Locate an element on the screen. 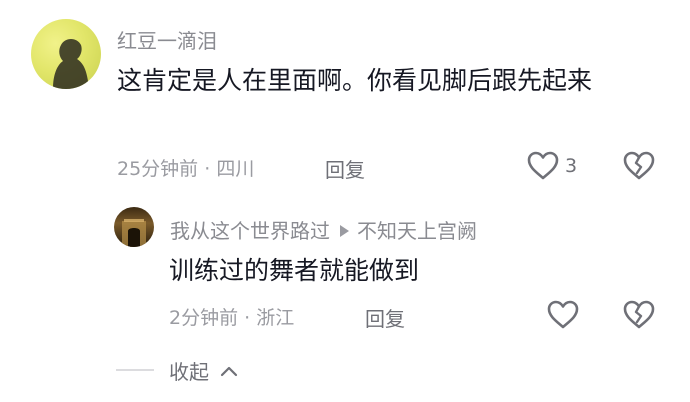 The height and width of the screenshot is (402, 690). reply-to-username: 不知天上宫阙 is located at coordinates (417, 231).